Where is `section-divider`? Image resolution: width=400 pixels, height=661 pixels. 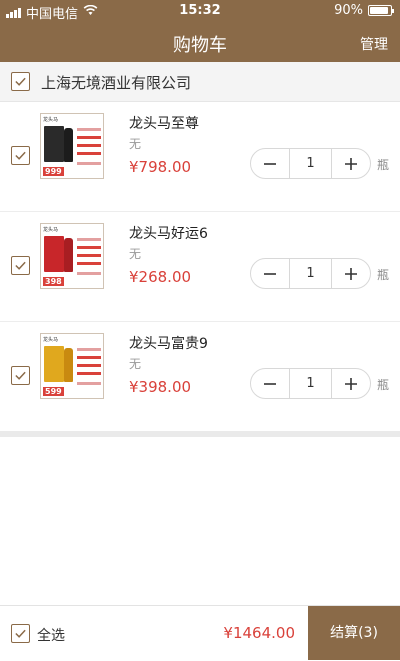 section-divider is located at coordinates (200, 434).